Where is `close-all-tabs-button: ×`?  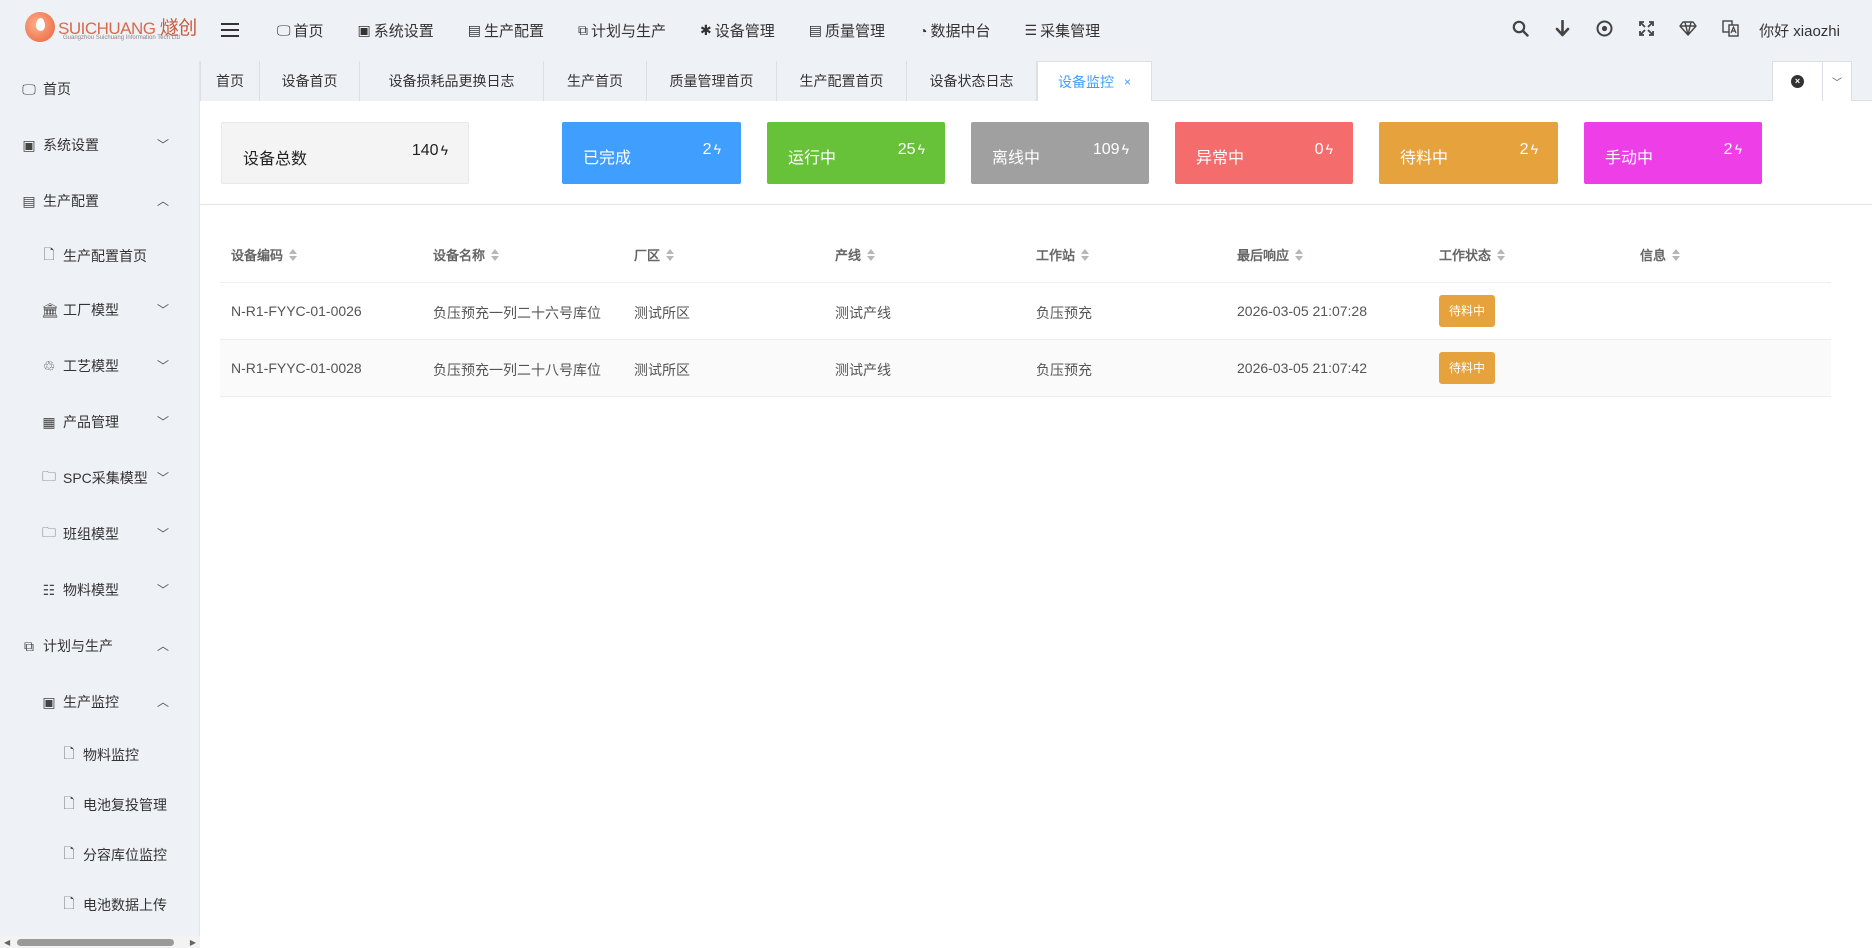
close-all-tabs-button: × is located at coordinates (1798, 81).